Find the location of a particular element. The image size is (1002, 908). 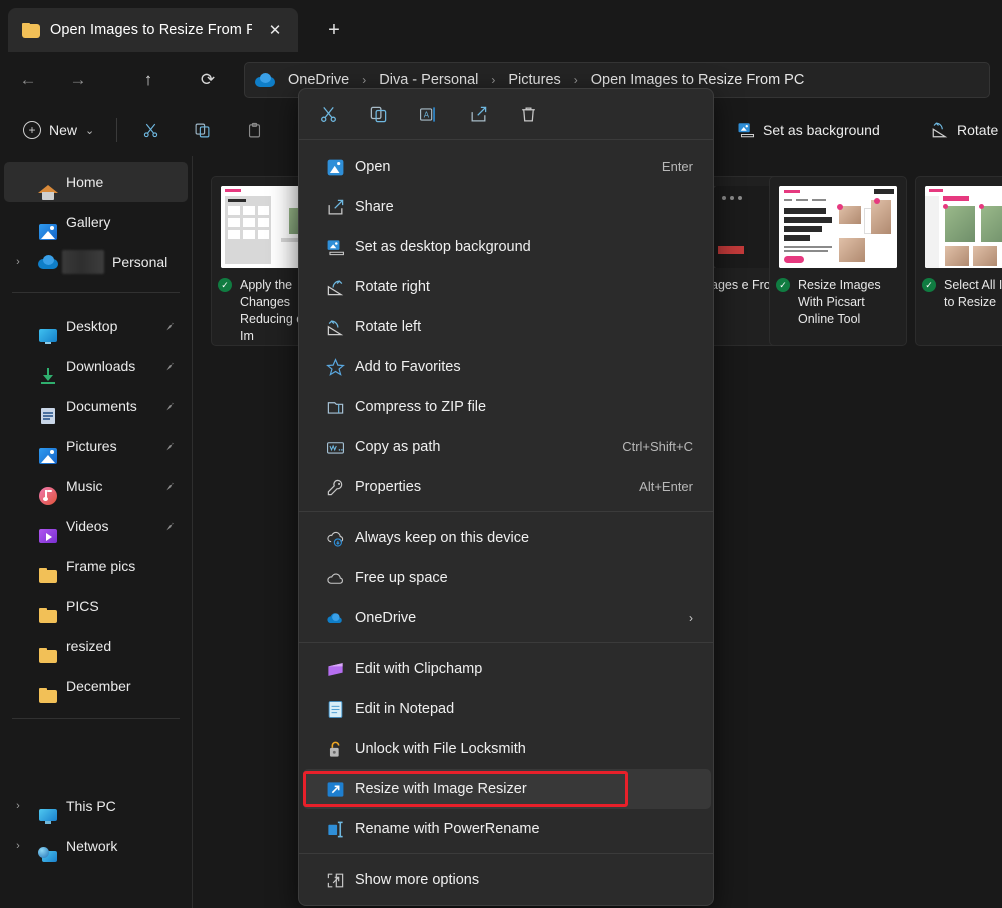

menu-item-add-to-favorites: Add to Favorites is located at coordinates (507, 367).